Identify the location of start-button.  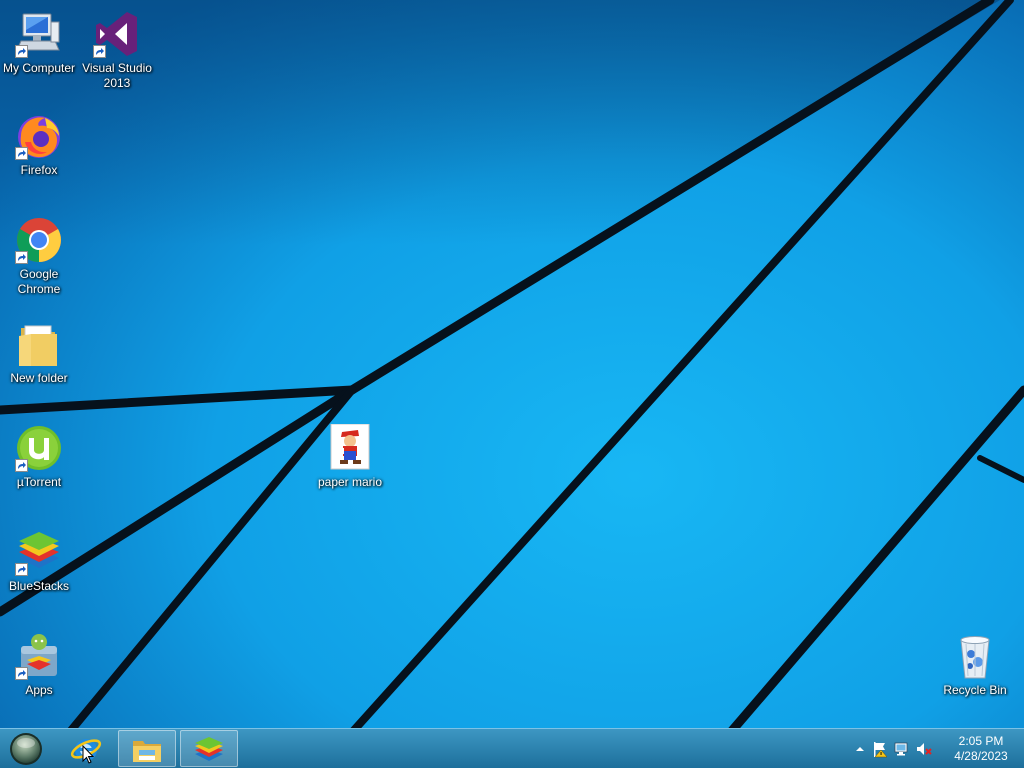
(26, 749).